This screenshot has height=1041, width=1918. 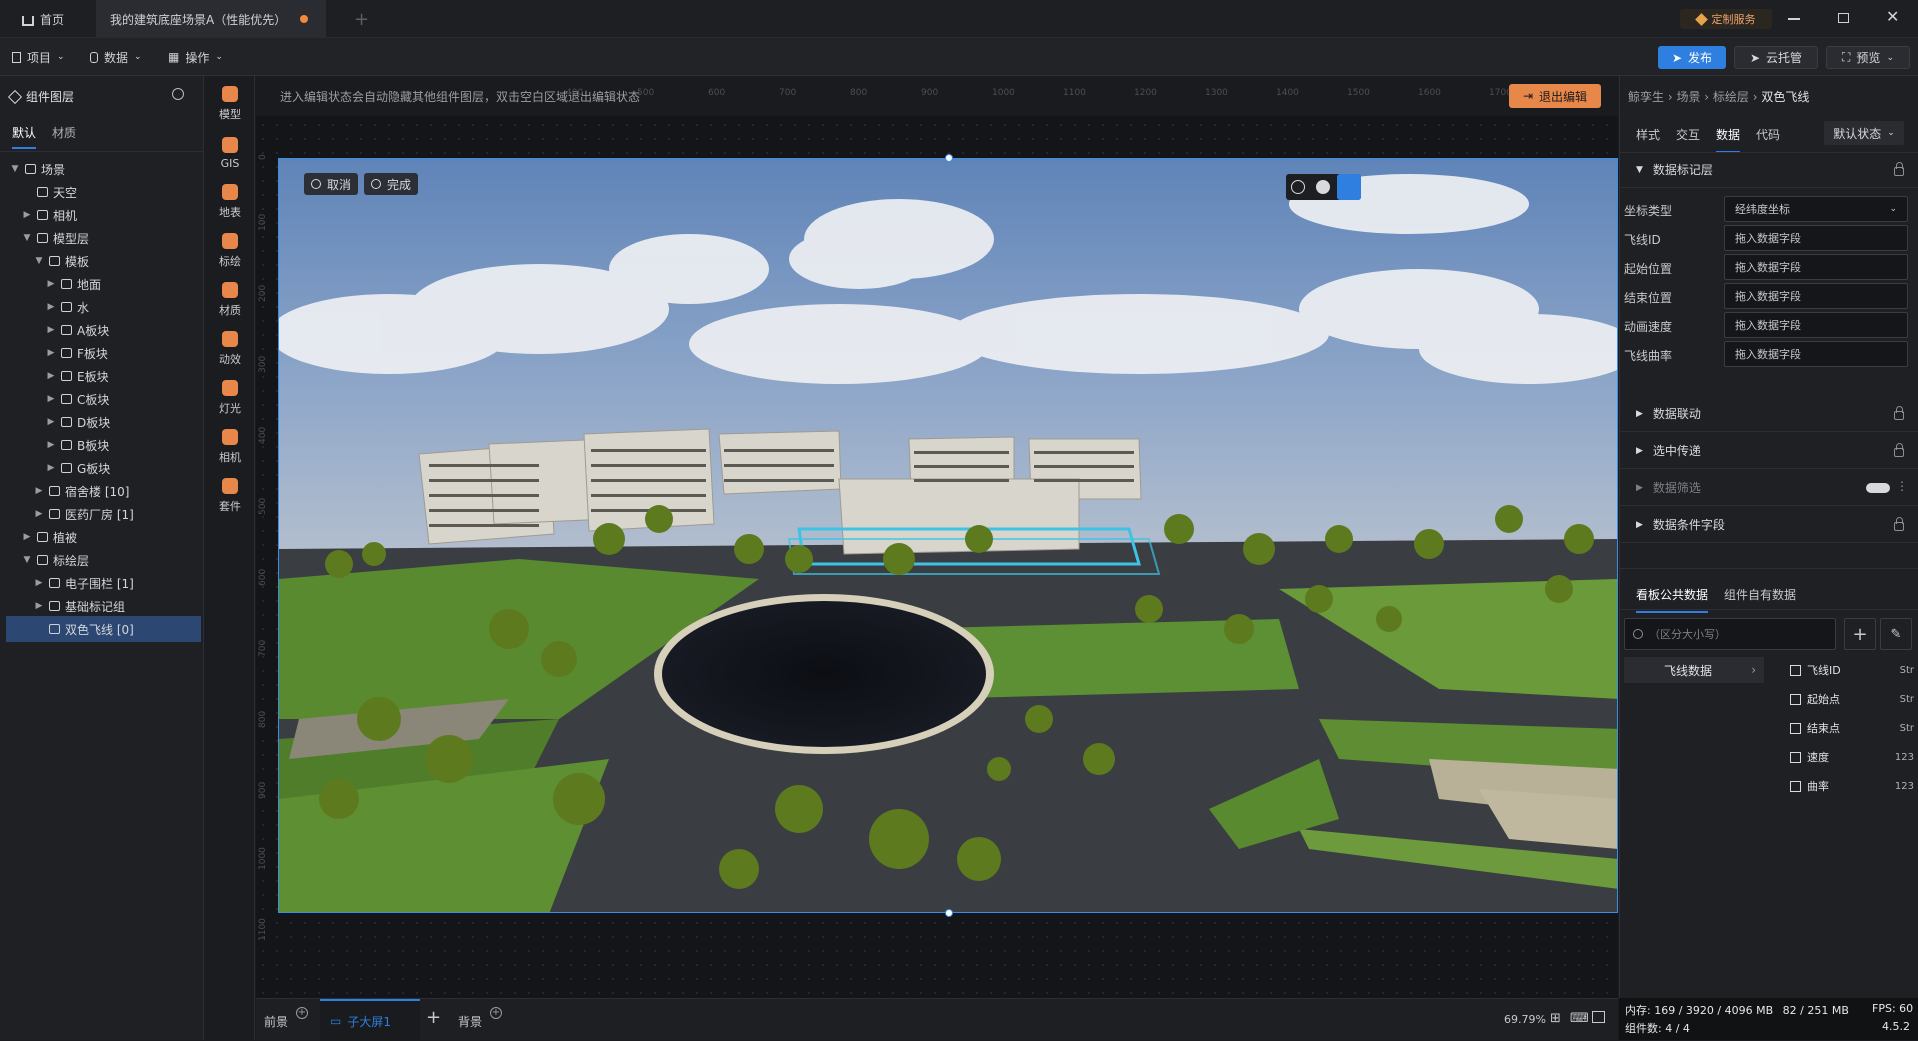 What do you see at coordinates (1868, 57) in the screenshot?
I see `preview-button: ⛶ 预览 ⌄` at bounding box center [1868, 57].